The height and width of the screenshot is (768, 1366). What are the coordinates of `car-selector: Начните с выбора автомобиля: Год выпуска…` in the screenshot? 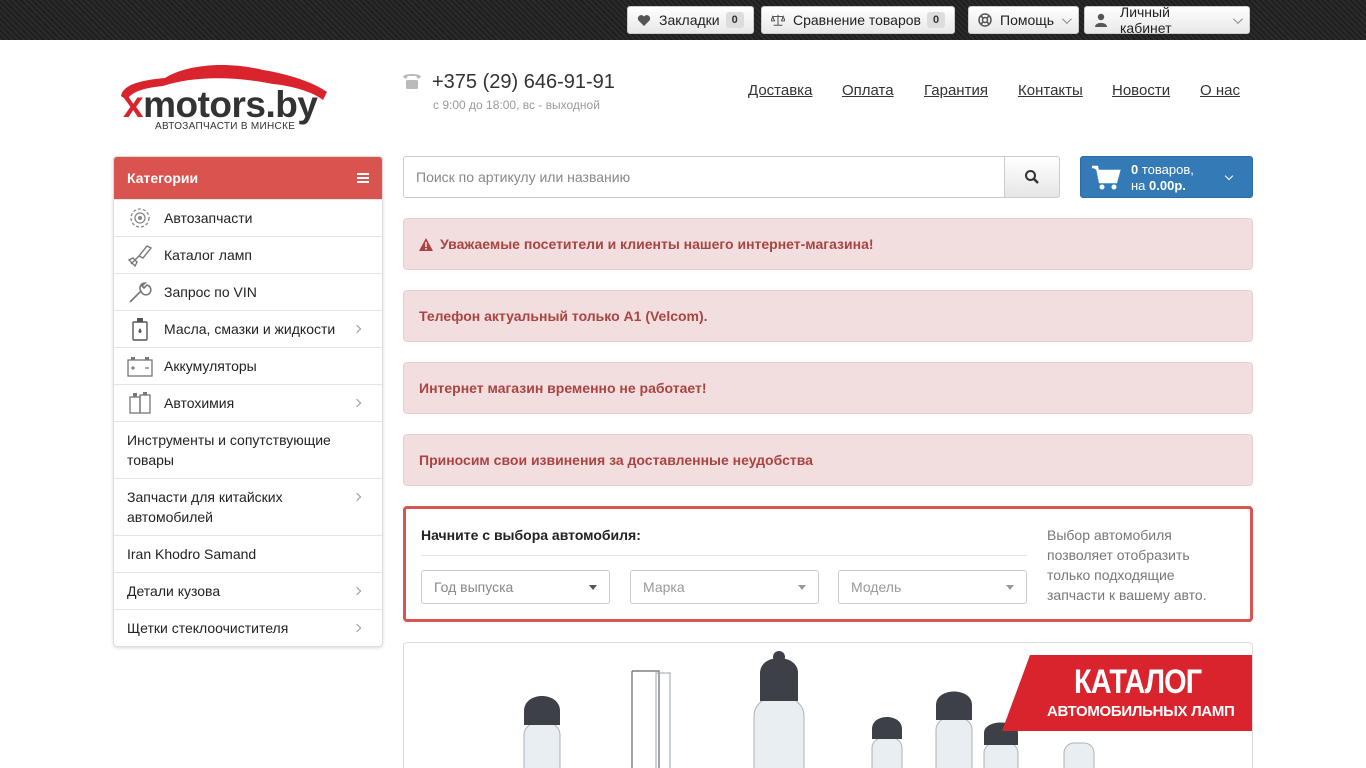 It's located at (828, 564).